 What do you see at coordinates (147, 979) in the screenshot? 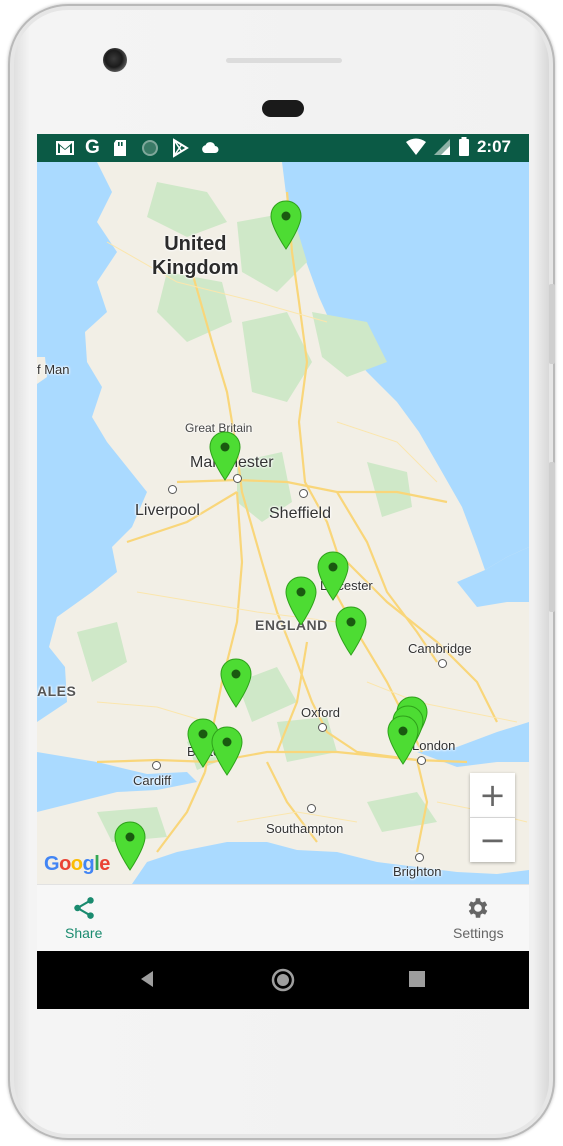
I see `back-button` at bounding box center [147, 979].